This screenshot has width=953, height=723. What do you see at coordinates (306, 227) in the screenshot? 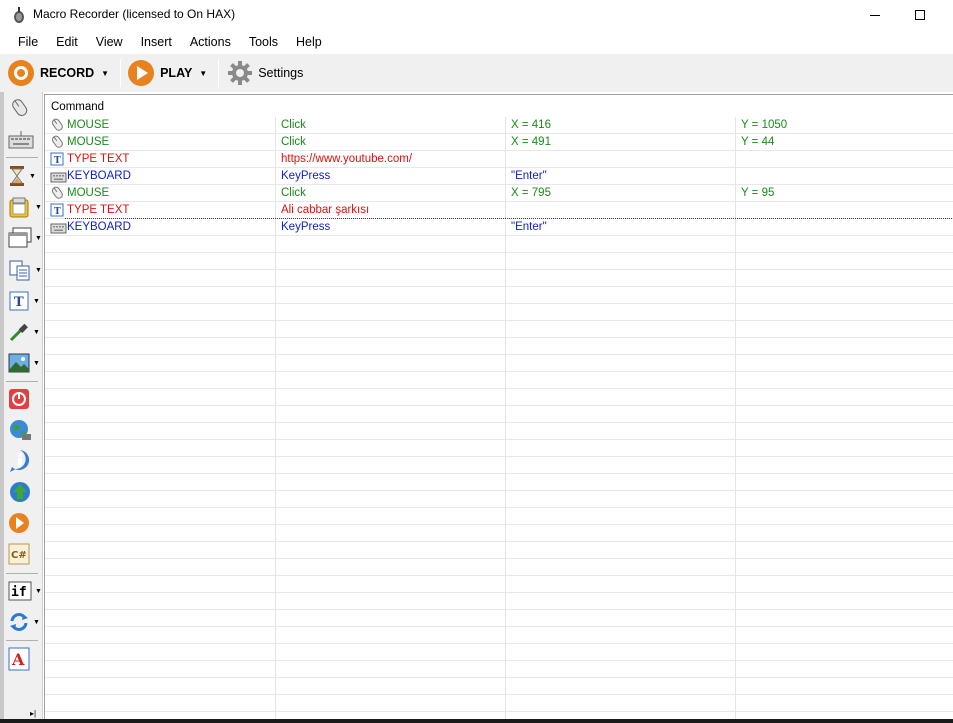
I see `cell-action: KeyPress` at bounding box center [306, 227].